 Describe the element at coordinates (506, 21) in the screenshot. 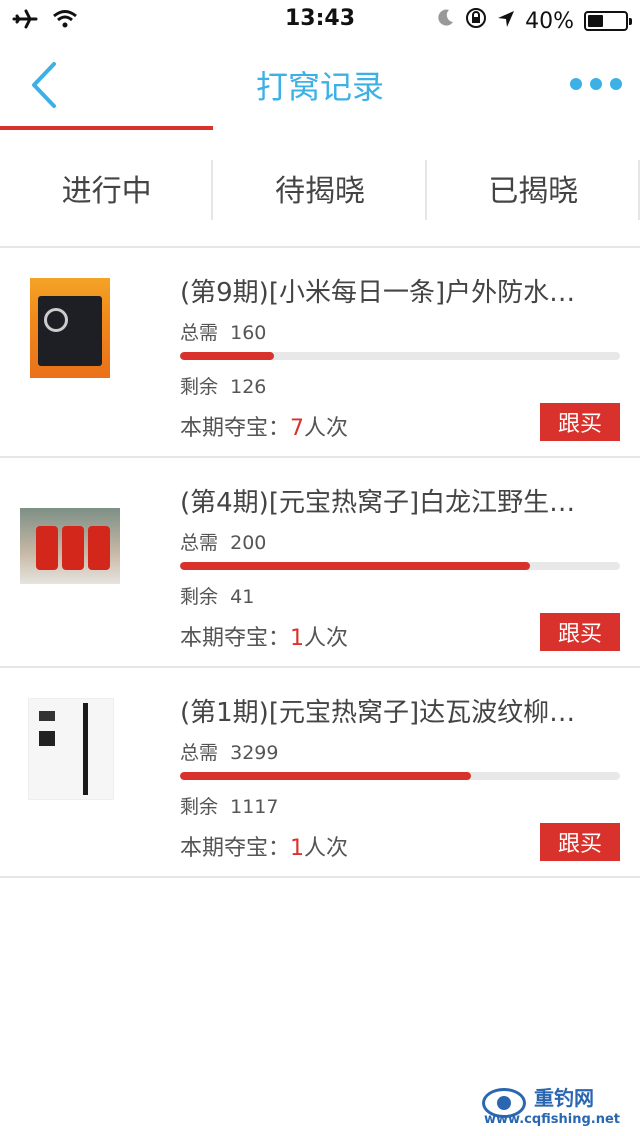

I see `location-icon` at that location.